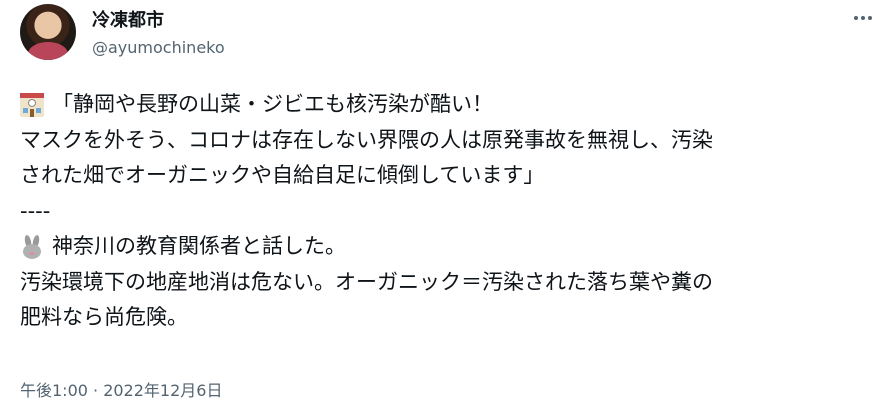  Describe the element at coordinates (35, 210) in the screenshot. I see `tweet-line-text: ----` at that location.